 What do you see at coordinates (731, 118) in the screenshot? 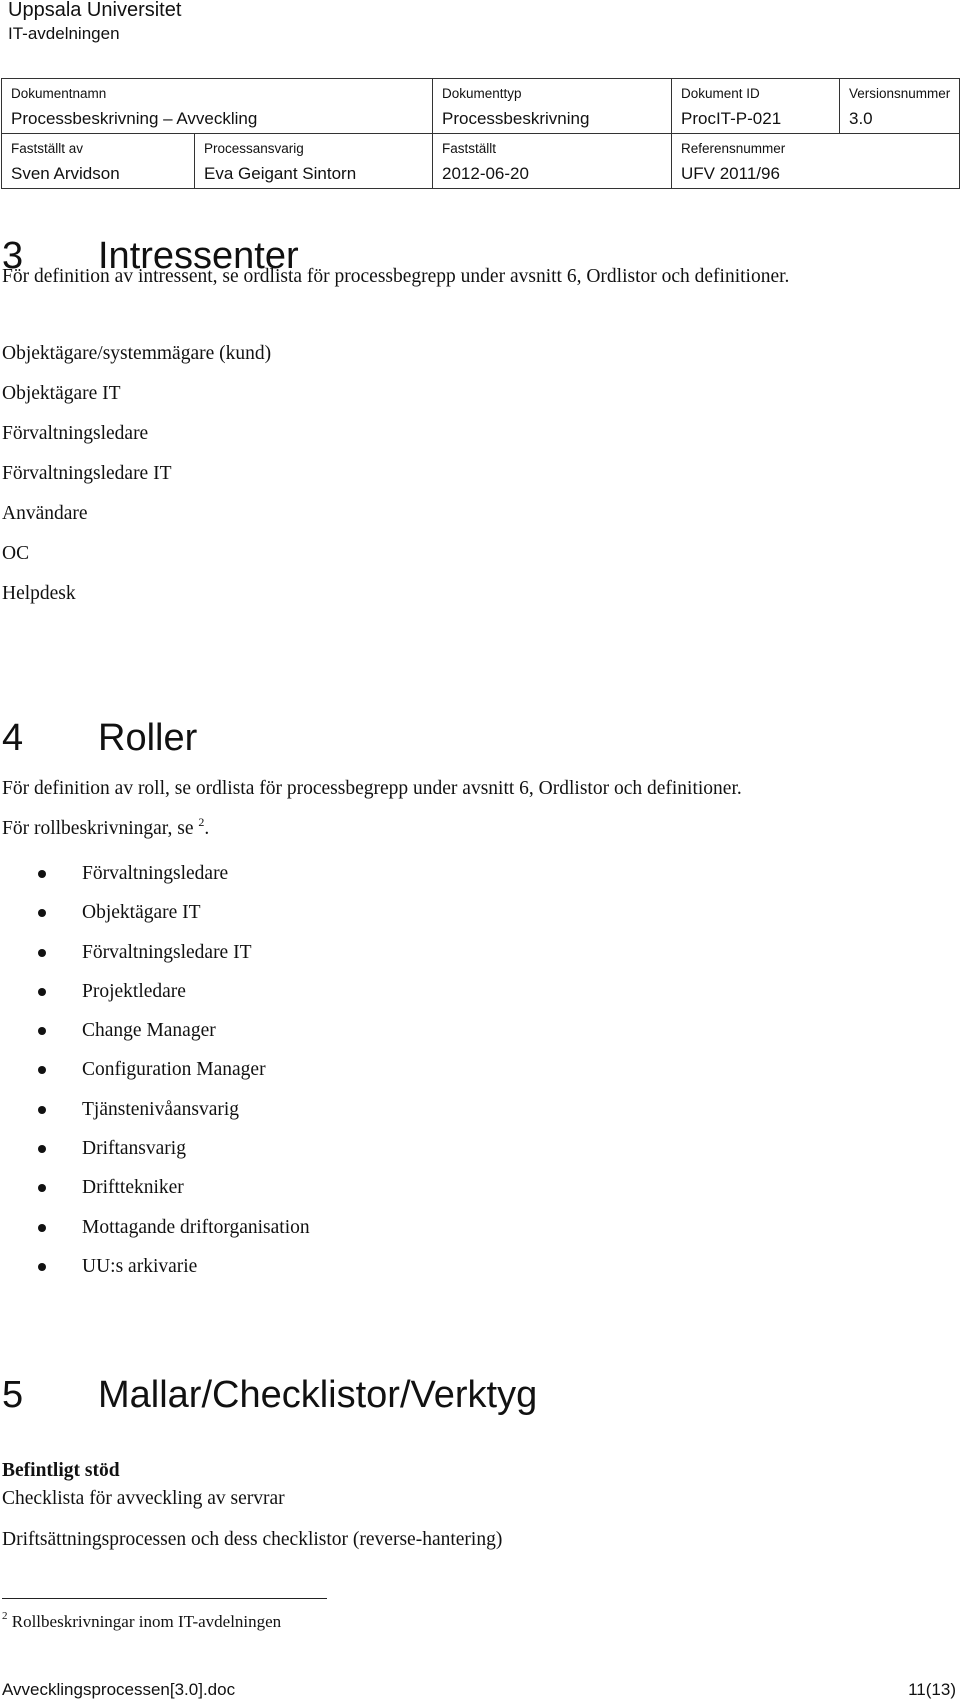
I see `document-id-value: ProcIT-P-021` at bounding box center [731, 118].